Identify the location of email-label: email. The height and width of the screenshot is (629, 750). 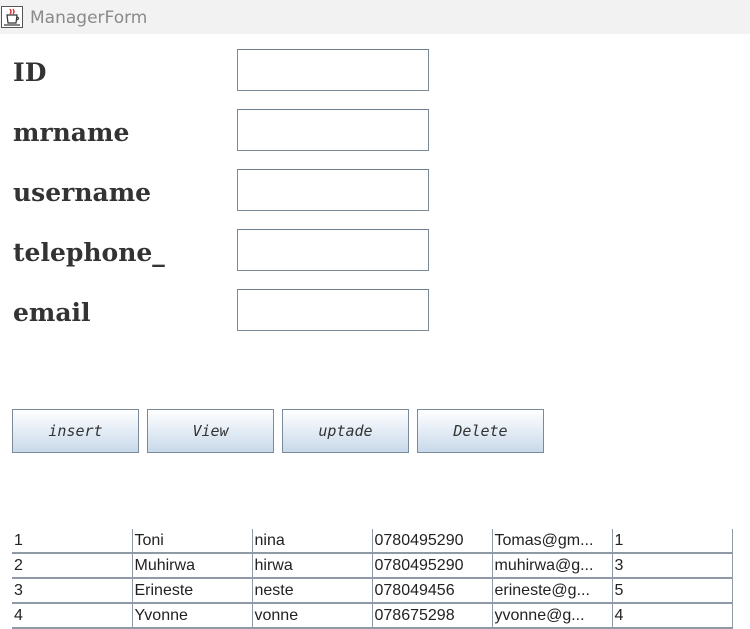
(52, 312).